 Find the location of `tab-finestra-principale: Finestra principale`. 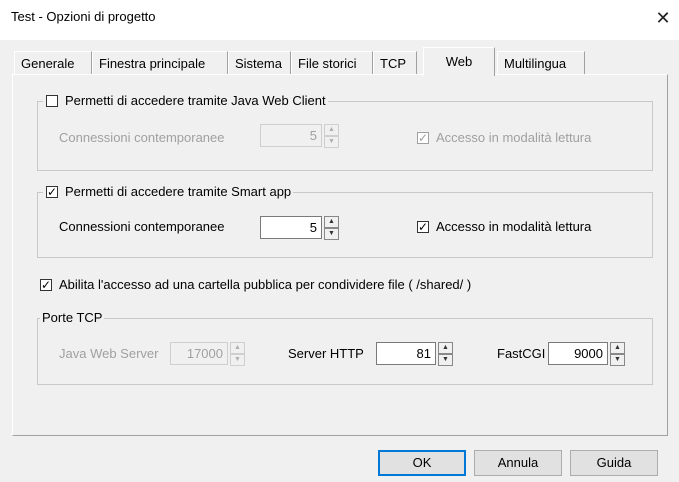

tab-finestra-principale: Finestra principale is located at coordinates (160, 62).